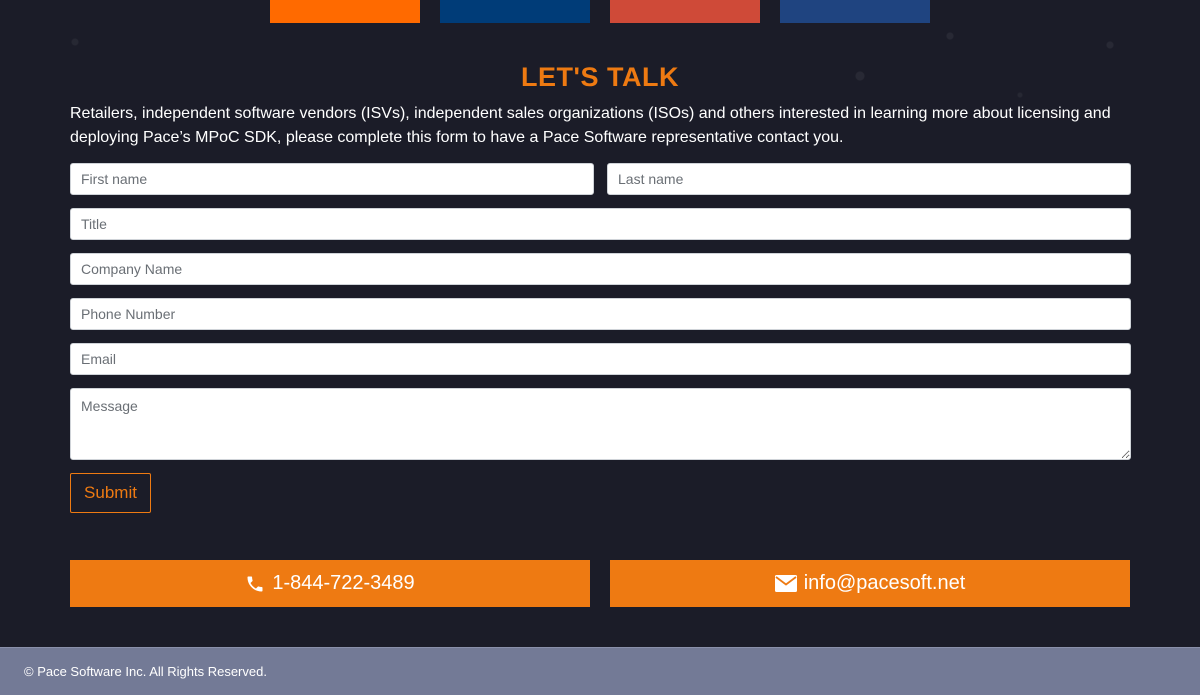 The width and height of the screenshot is (1200, 695). I want to click on email-field, so click(600, 359).